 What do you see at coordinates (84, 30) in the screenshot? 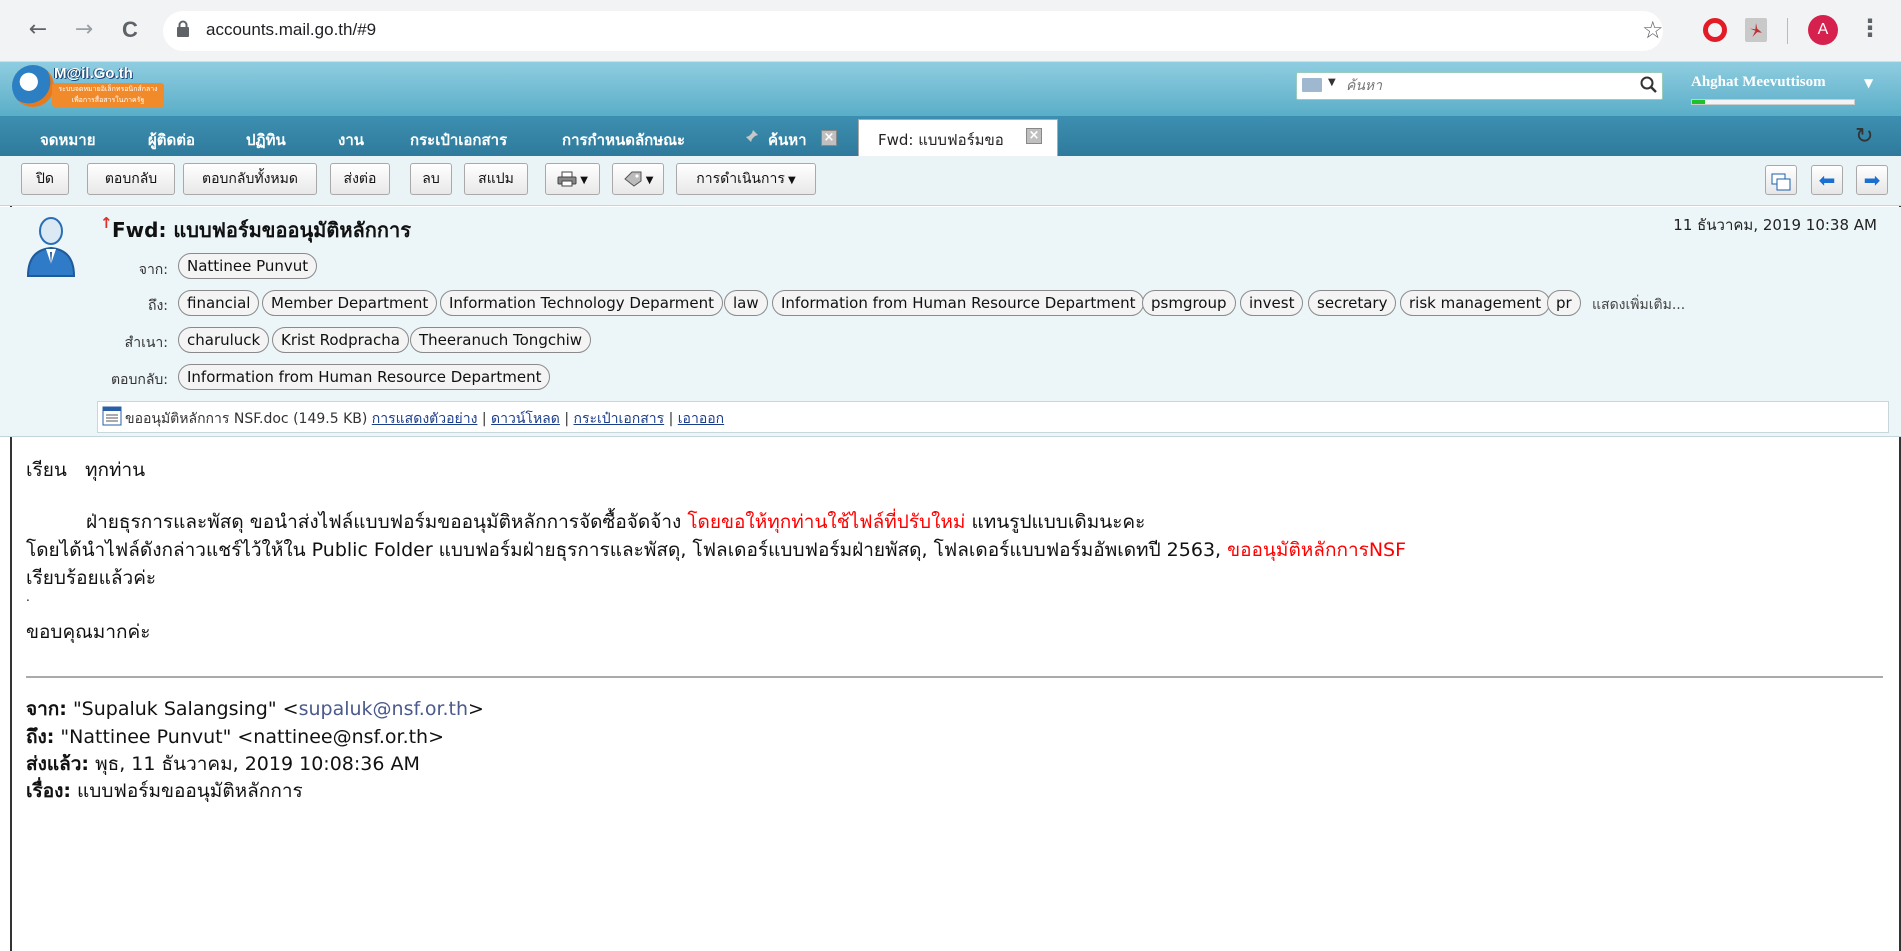
I see `forward-arrow-icon: →` at bounding box center [84, 30].